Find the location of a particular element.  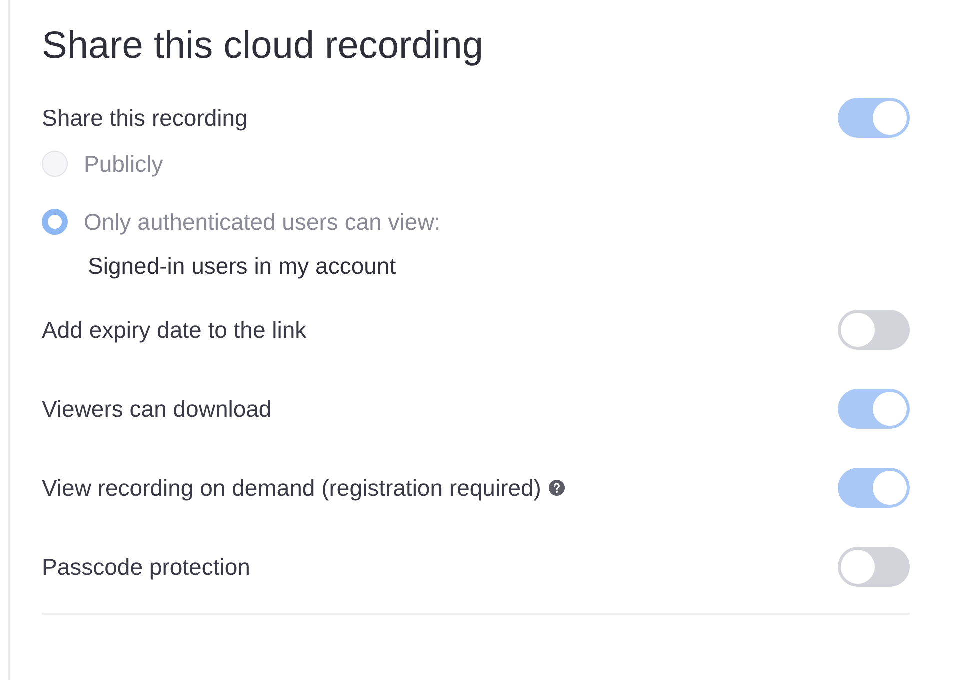

setting-label: Add expiry date to the link is located at coordinates (174, 330).